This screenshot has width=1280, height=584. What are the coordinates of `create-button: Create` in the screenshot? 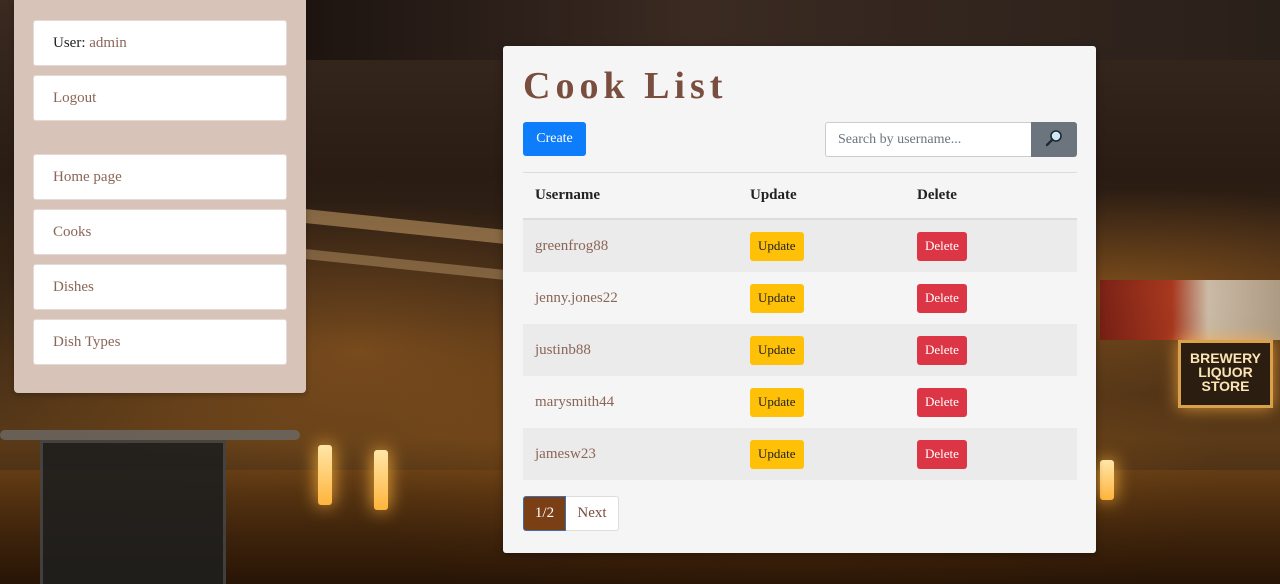 It's located at (554, 139).